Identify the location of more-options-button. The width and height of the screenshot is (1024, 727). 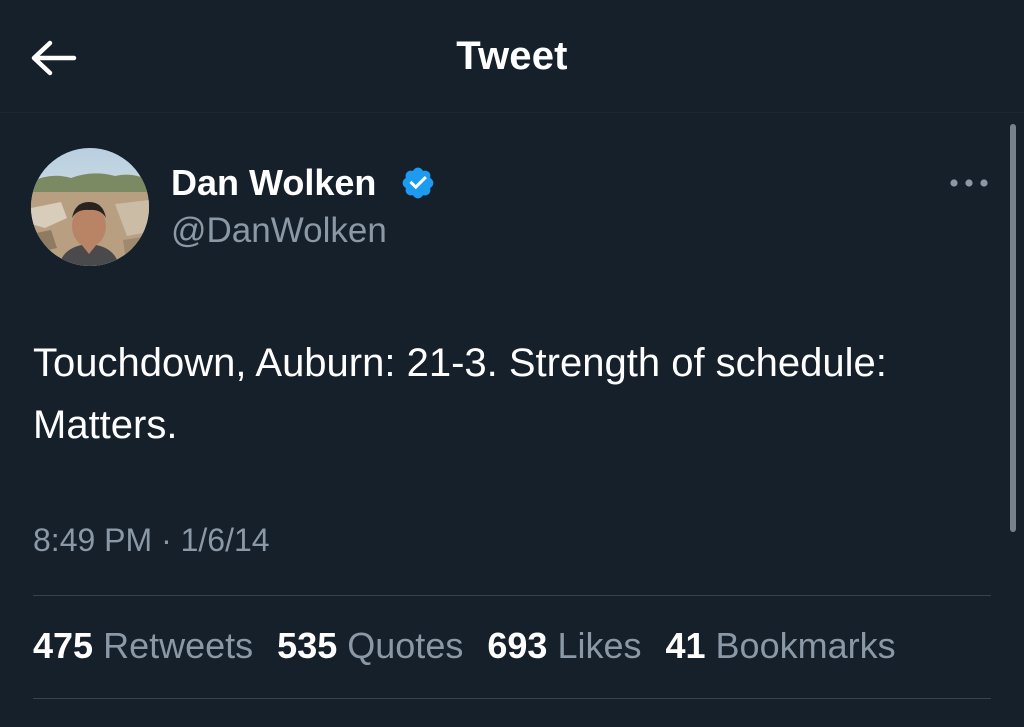
(969, 183).